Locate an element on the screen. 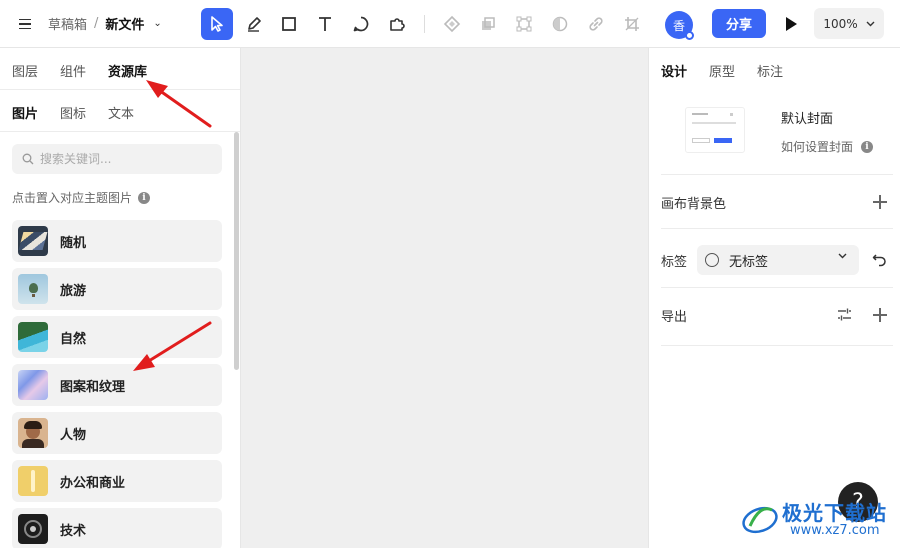 This screenshot has height=548, width=900. link-tool-button is located at coordinates (596, 24).